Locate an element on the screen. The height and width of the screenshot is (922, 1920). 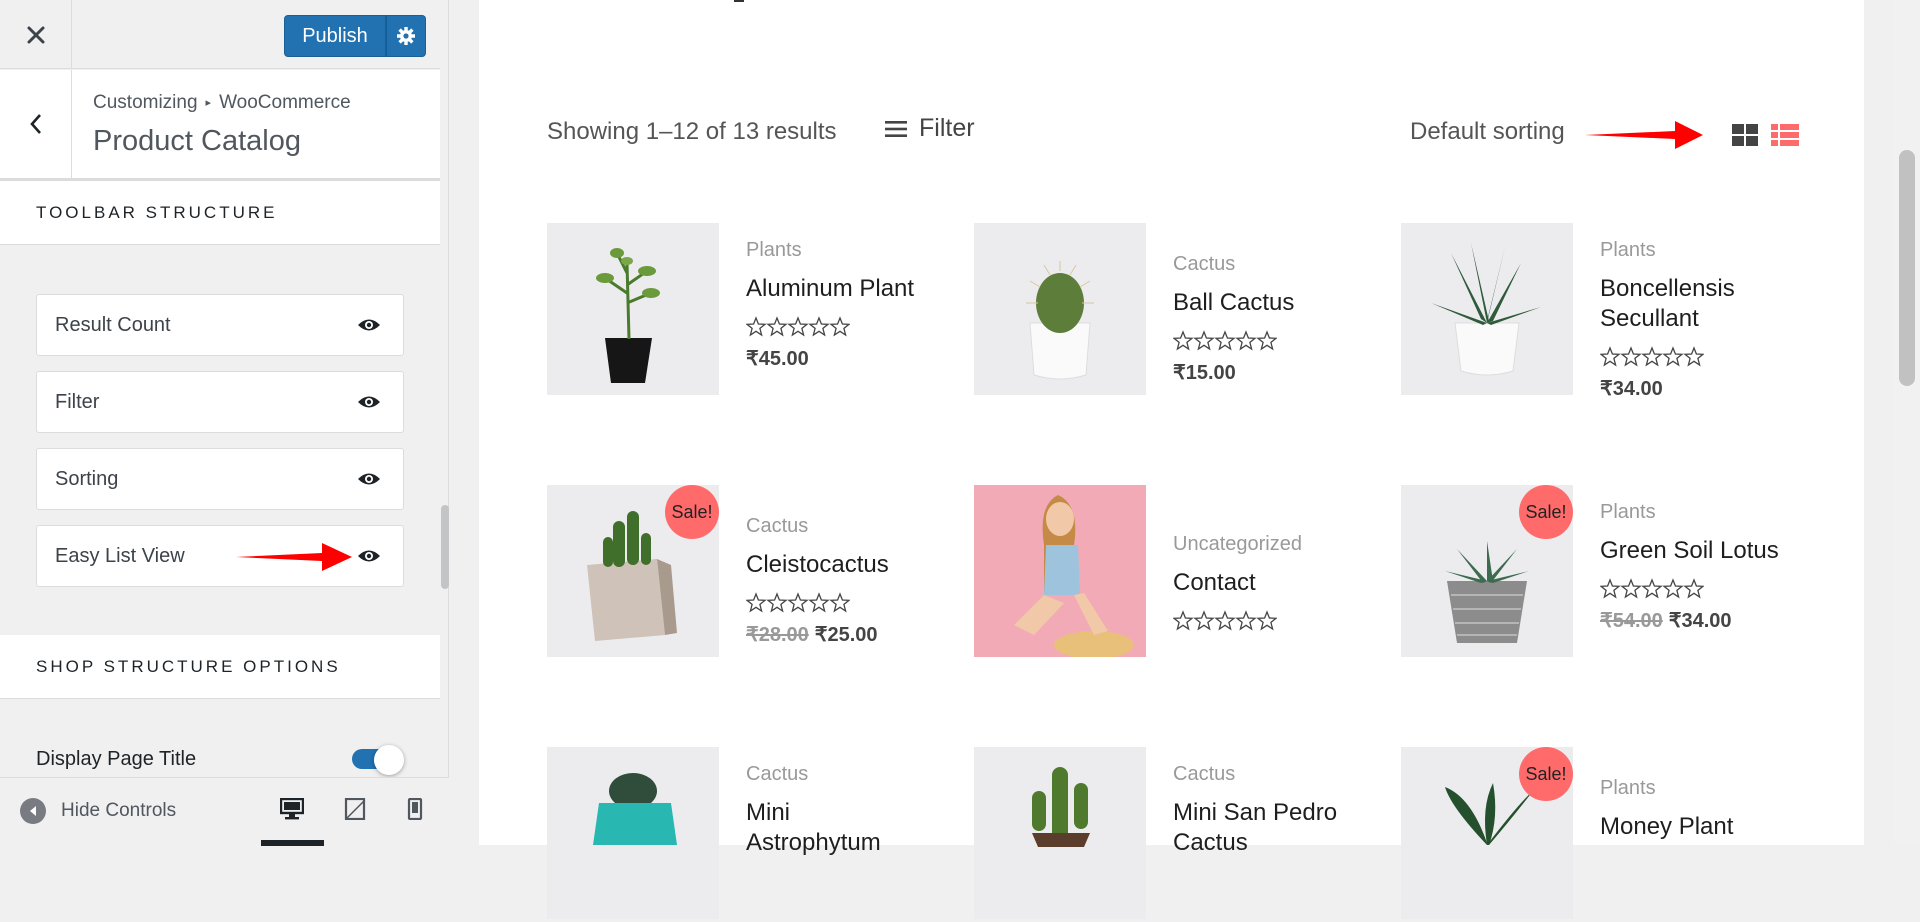
product-title: Contact is located at coordinates (1263, 583).